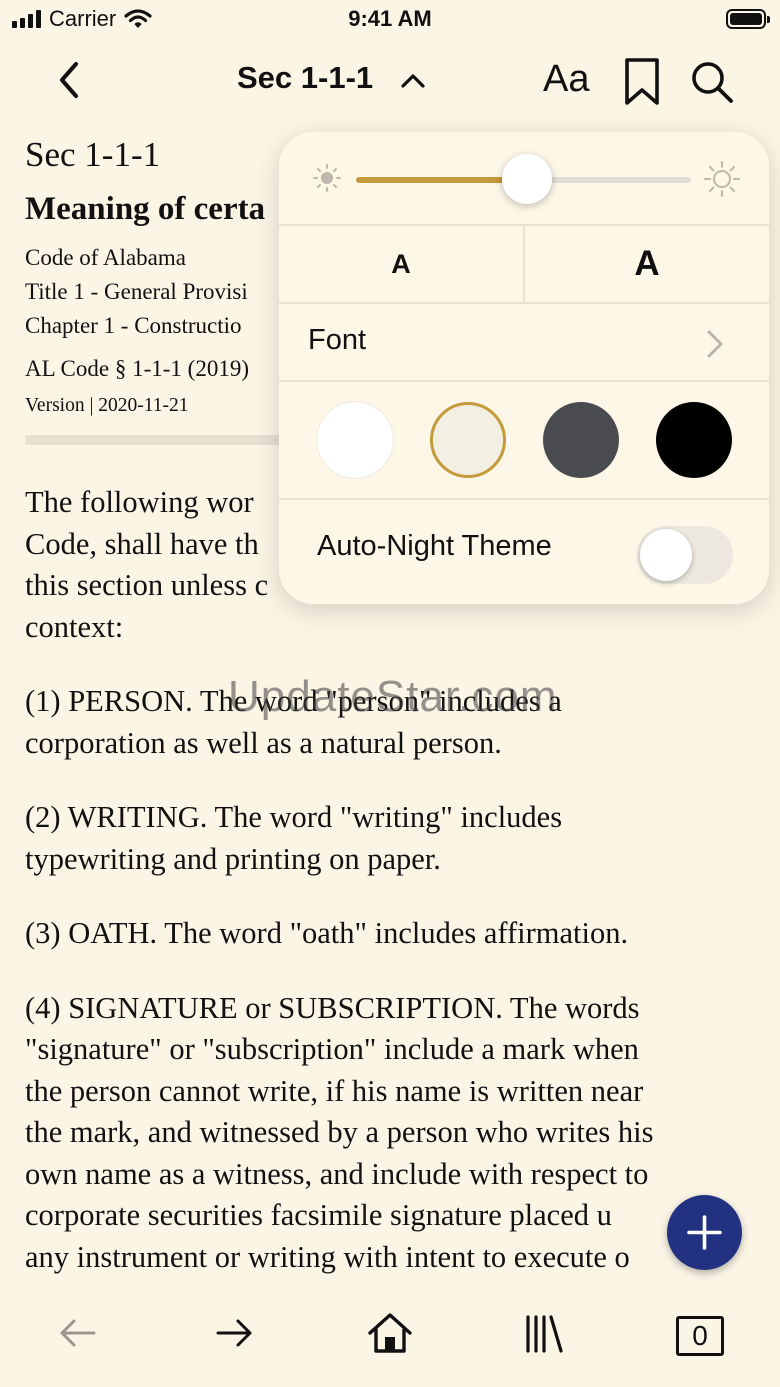 The image size is (780, 1387). What do you see at coordinates (748, 19) in the screenshot?
I see `battery-icon` at bounding box center [748, 19].